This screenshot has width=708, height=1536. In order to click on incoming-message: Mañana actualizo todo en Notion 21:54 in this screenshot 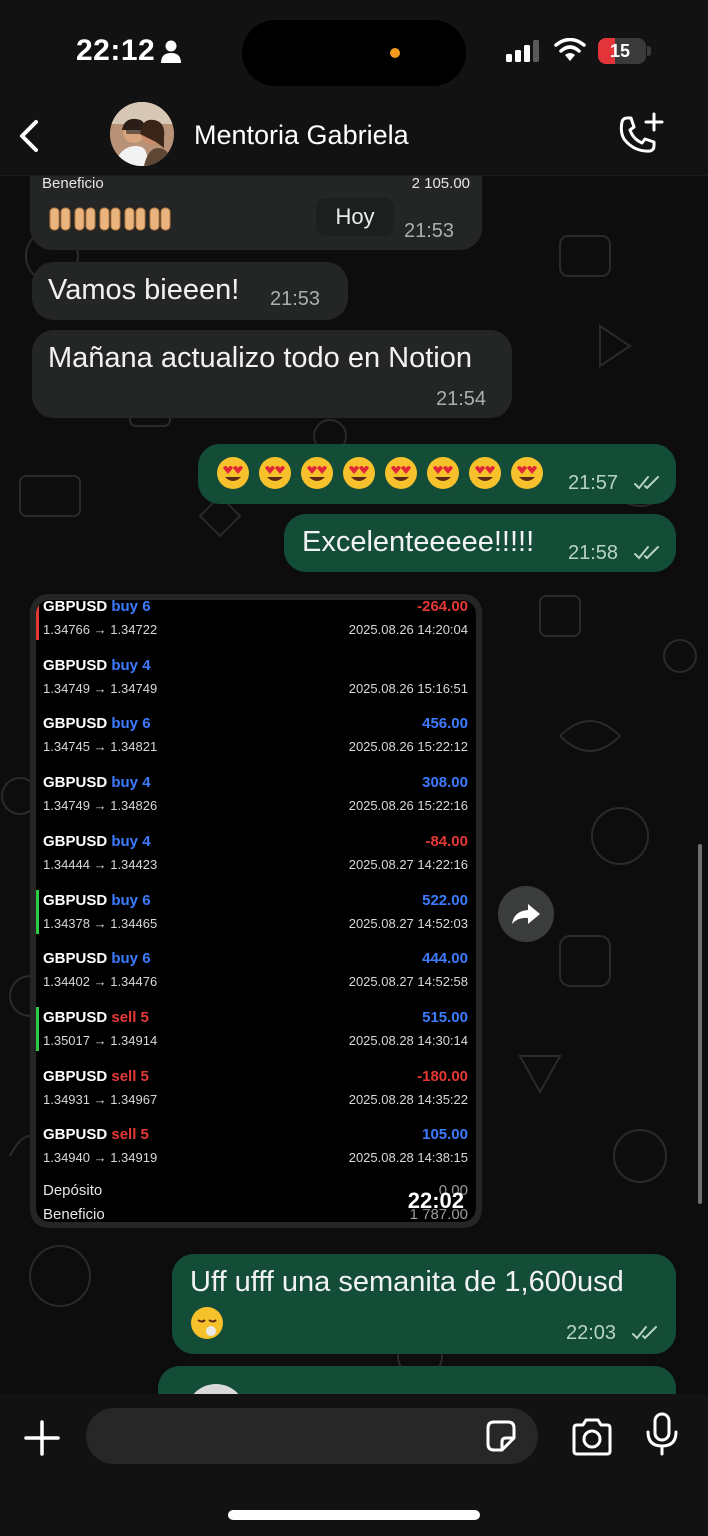, I will do `click(272, 374)`.